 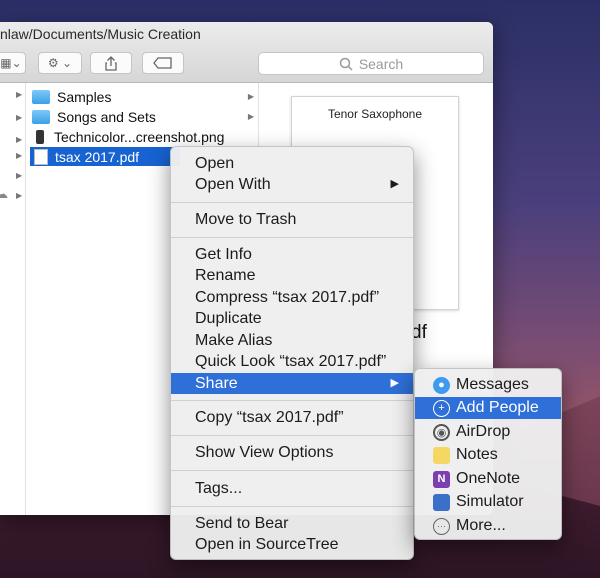 What do you see at coordinates (144, 96) in the screenshot?
I see `list-item: Samples ▶` at bounding box center [144, 96].